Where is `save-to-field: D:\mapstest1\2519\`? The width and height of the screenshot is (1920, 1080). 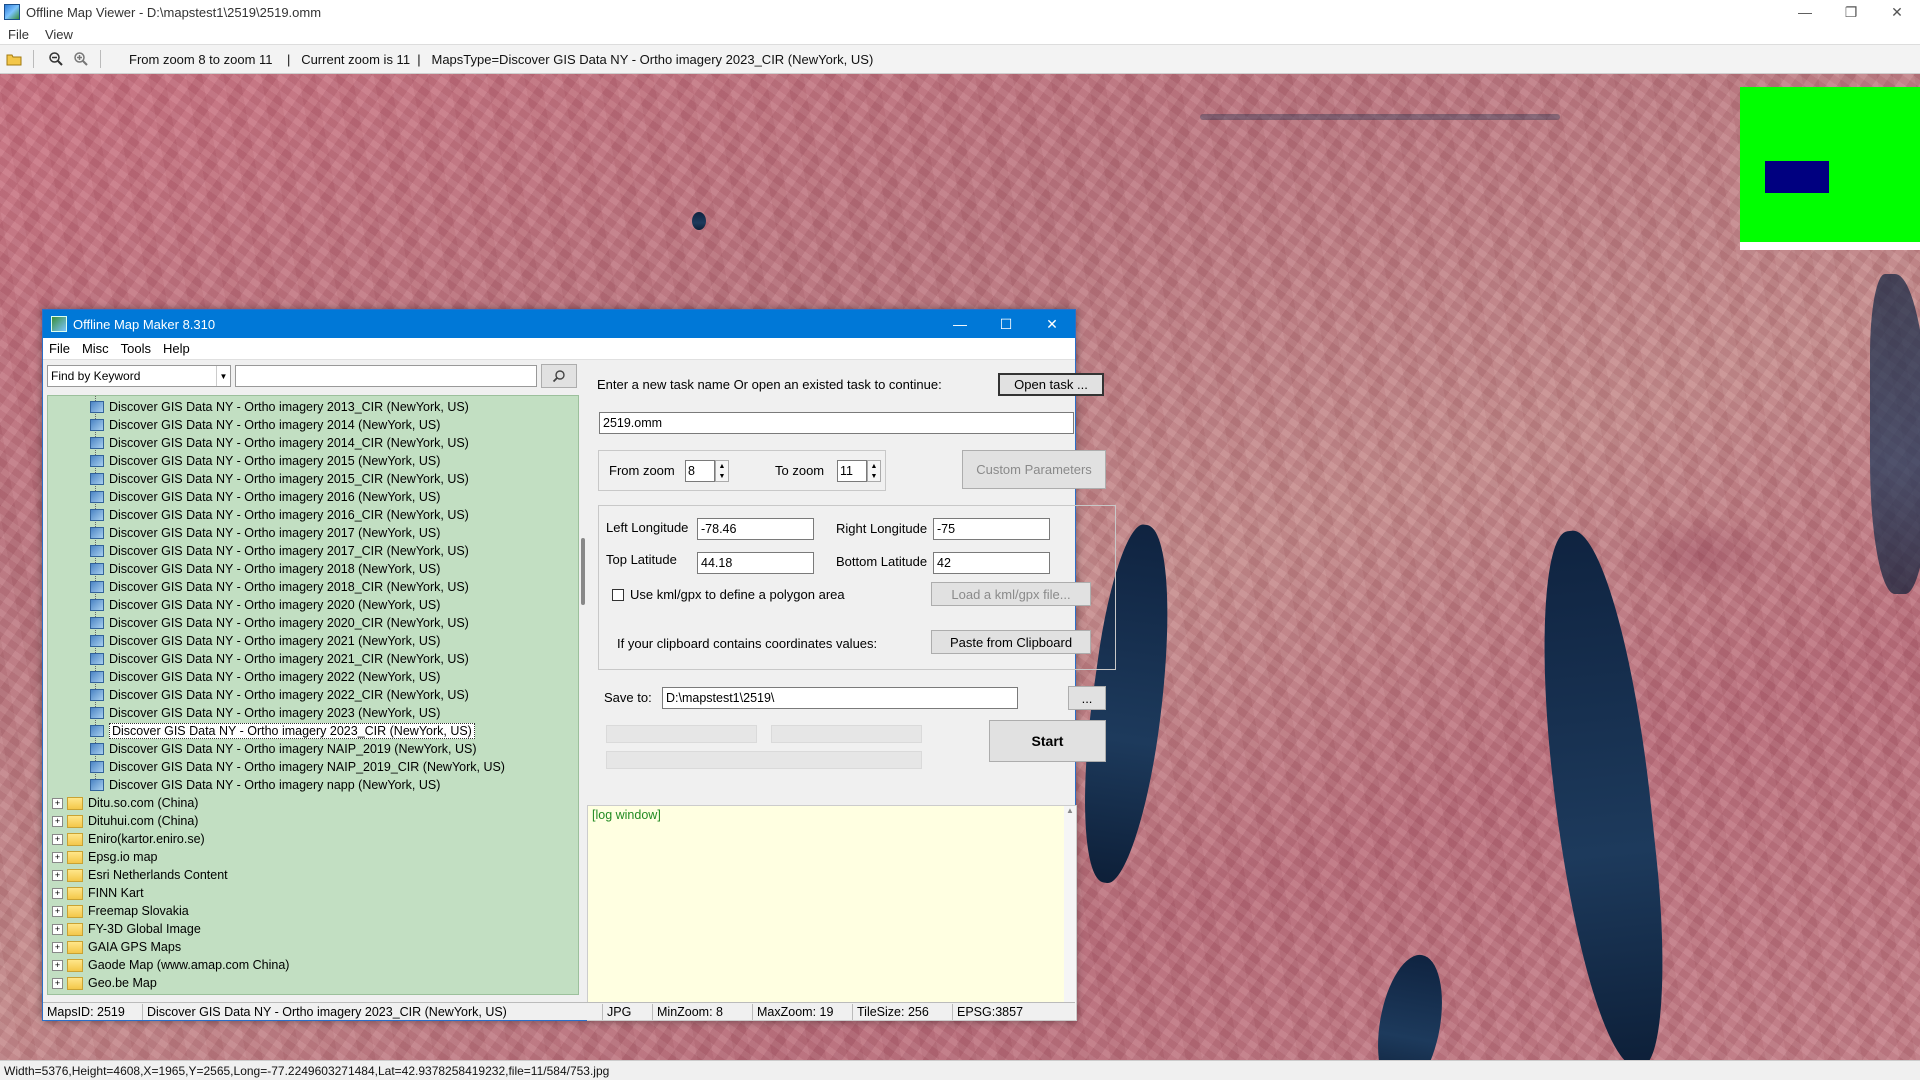 save-to-field: D:\mapstest1\2519\ is located at coordinates (840, 698).